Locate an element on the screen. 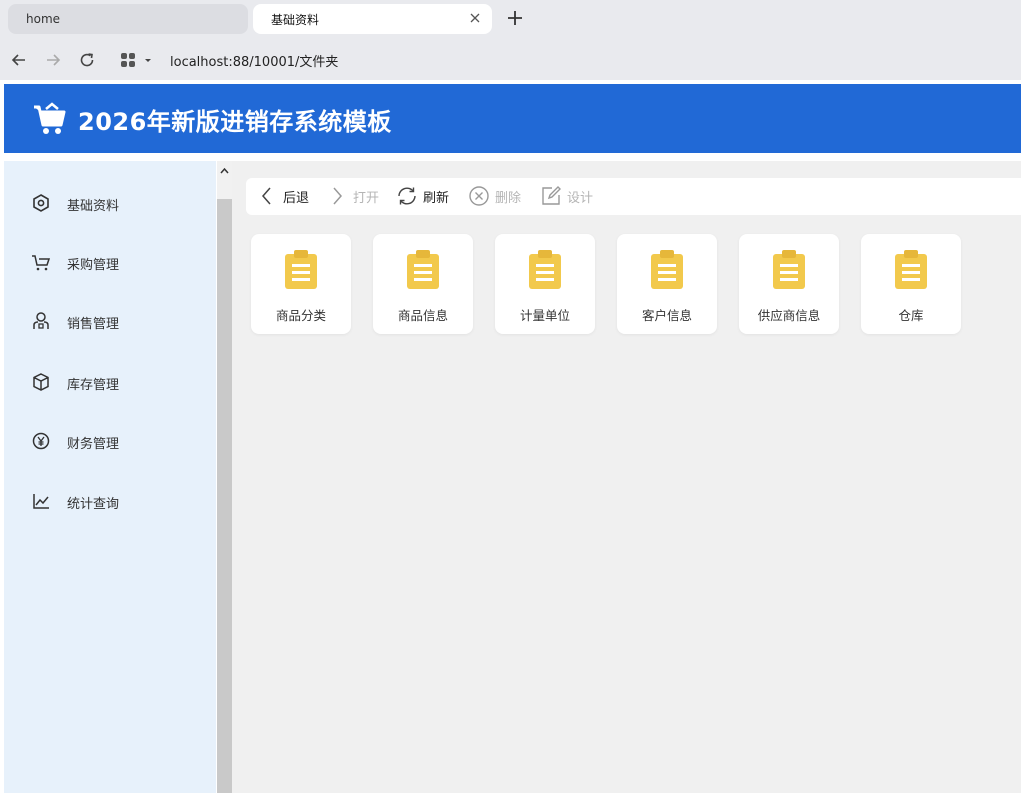 Image resolution: width=1021 pixels, height=793 pixels. forward-arrow-icon is located at coordinates (53, 60).